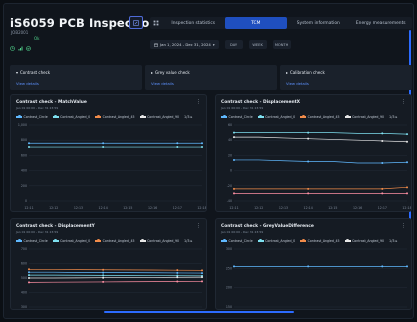  What do you see at coordinates (76, 77) in the screenshot?
I see `check-card-contrast: ▾ Contrast check View details` at bounding box center [76, 77].